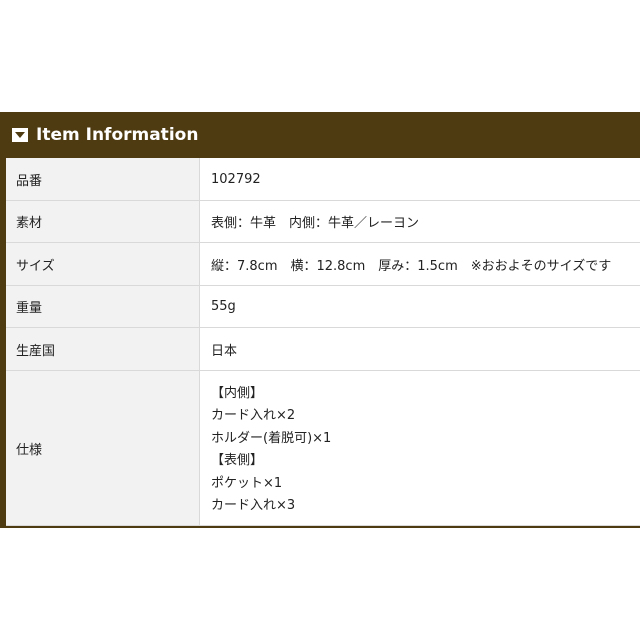 The height and width of the screenshot is (640, 640). What do you see at coordinates (117, 135) in the screenshot?
I see `section-title: Item Information` at bounding box center [117, 135].